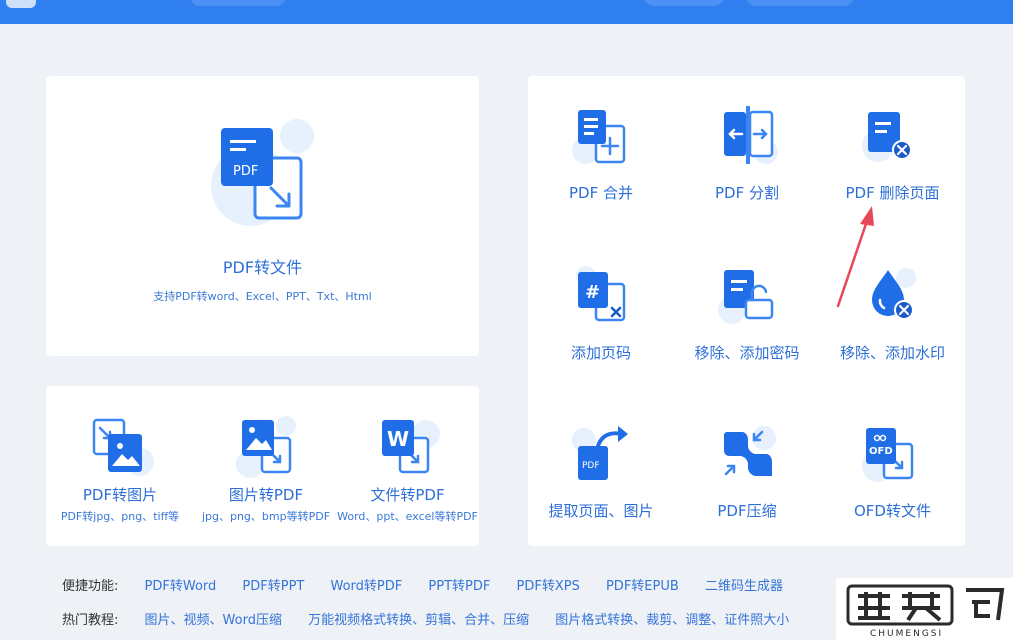  I want to click on pdf-merge-label: PDF 合并, so click(601, 193).